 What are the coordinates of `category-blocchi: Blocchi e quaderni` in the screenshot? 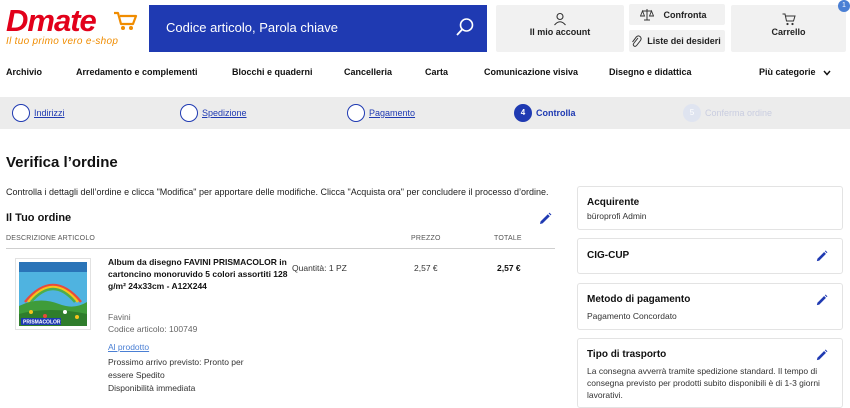 It's located at (272, 72).